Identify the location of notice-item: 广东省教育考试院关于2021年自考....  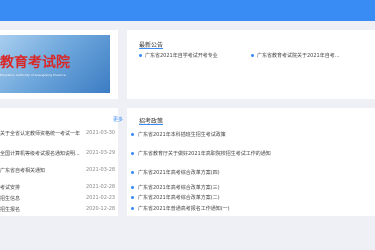
(295, 55).